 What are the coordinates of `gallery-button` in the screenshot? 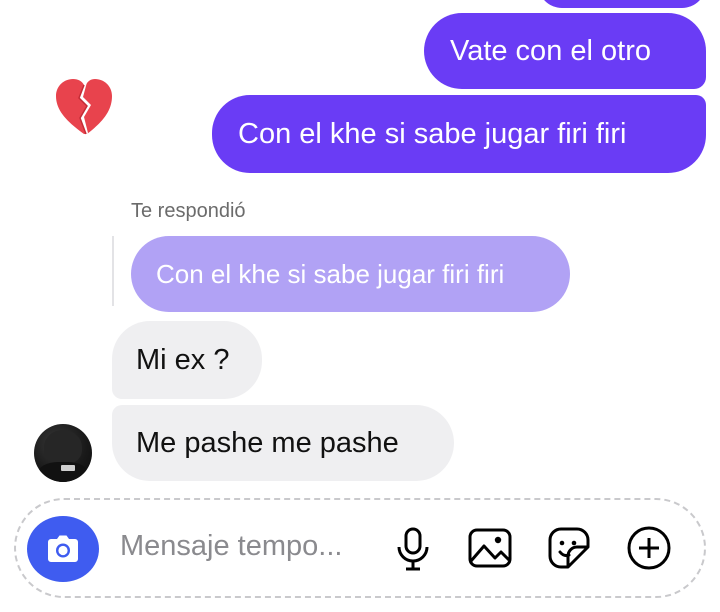 It's located at (490, 548).